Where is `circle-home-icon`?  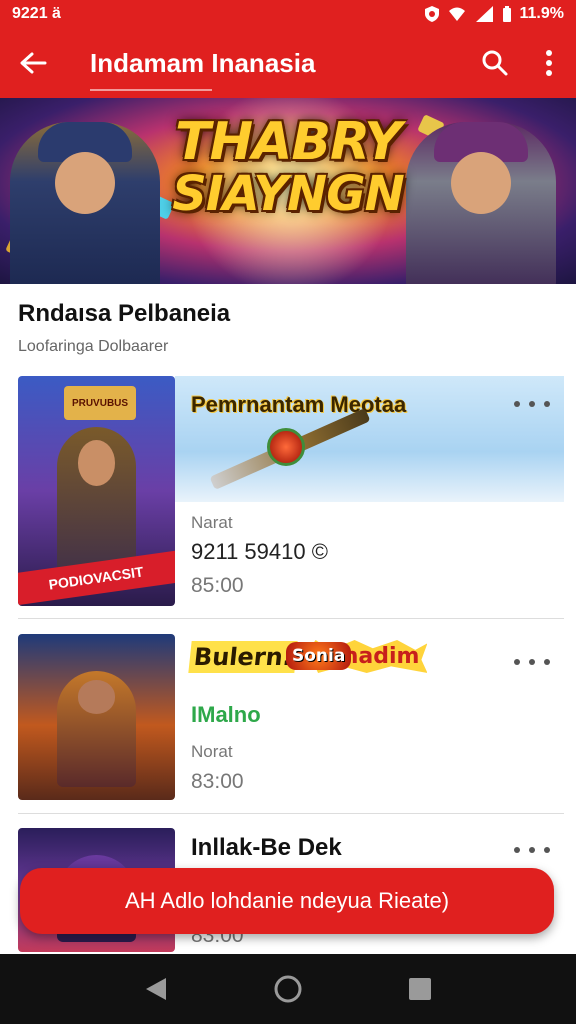
circle-home-icon is located at coordinates (288, 989).